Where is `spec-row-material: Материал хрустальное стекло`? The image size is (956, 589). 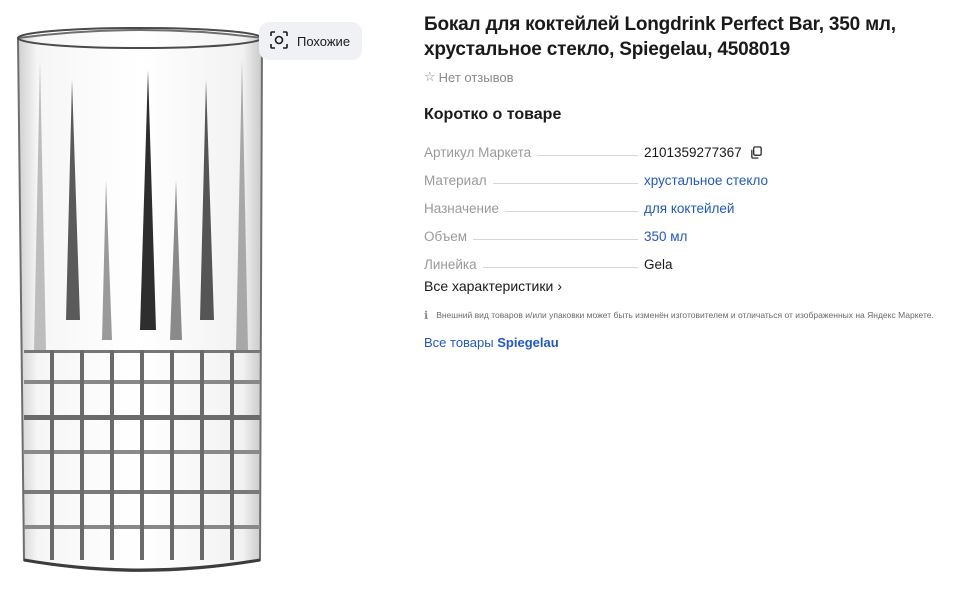
spec-row-material: Материал хрустальное стекло is located at coordinates (684, 174).